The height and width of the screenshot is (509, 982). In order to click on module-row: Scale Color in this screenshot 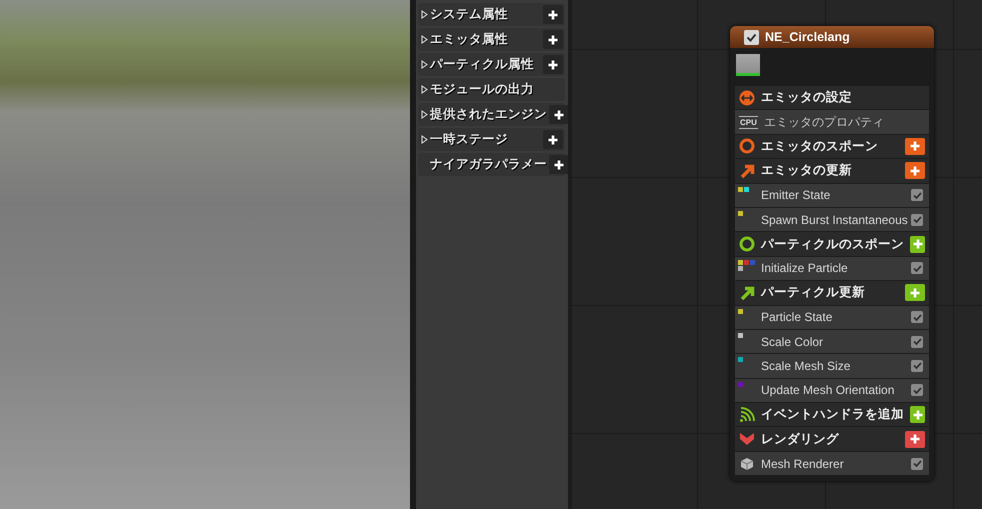, I will do `click(832, 342)`.